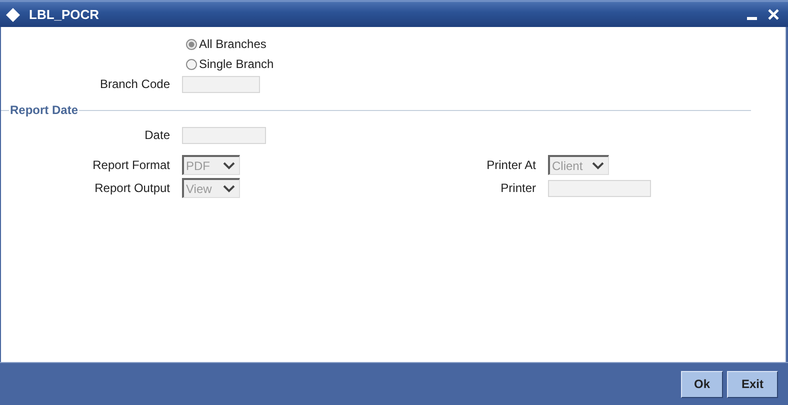 The image size is (788, 405). What do you see at coordinates (13, 14) in the screenshot?
I see `diamond-icon` at bounding box center [13, 14].